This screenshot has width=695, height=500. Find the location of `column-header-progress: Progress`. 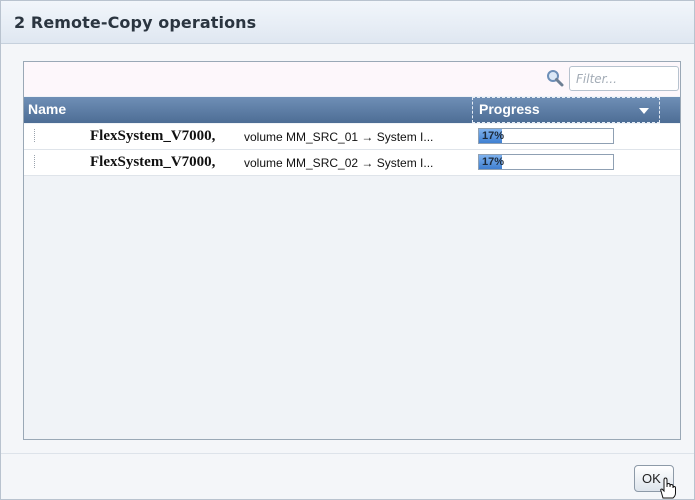

column-header-progress: Progress is located at coordinates (566, 110).